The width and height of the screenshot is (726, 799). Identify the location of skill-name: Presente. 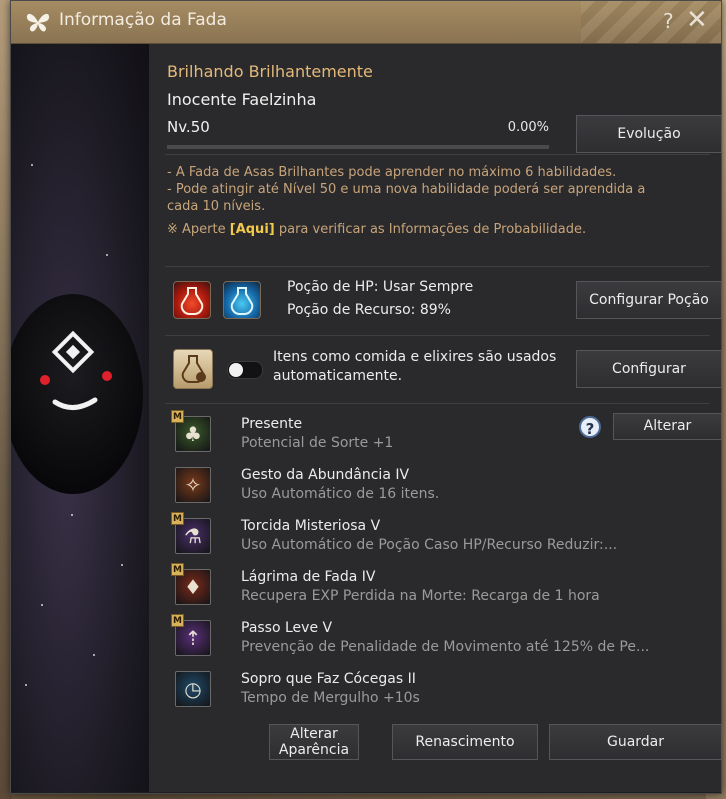
(272, 424).